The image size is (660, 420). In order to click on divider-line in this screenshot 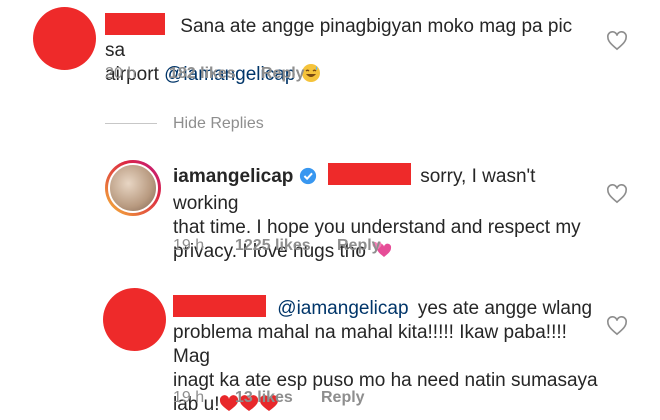, I will do `click(131, 123)`.